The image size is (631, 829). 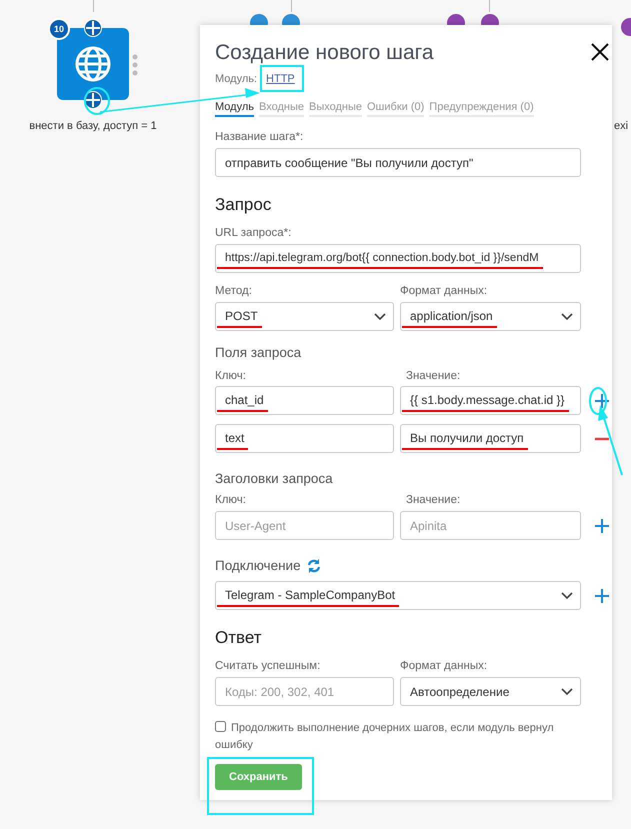 I want to click on refresh-icon, so click(x=313, y=565).